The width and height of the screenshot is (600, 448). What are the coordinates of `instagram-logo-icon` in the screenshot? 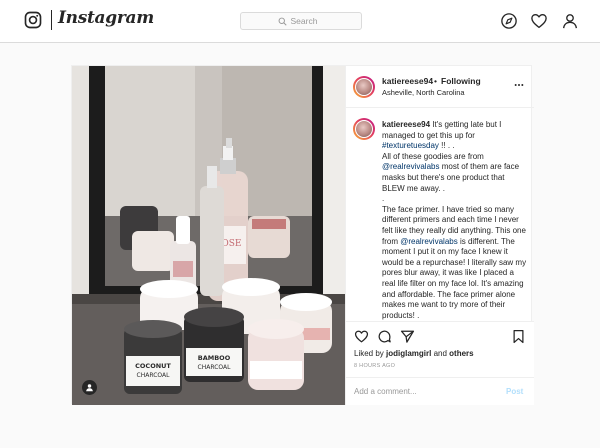 It's located at (33, 20).